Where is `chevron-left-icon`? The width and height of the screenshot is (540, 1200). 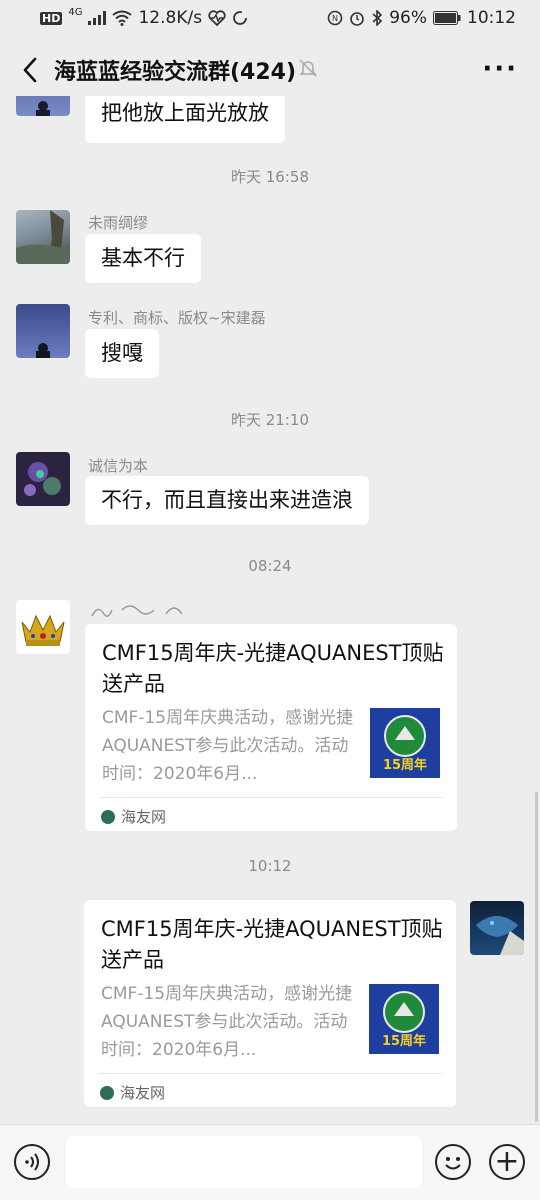 chevron-left-icon is located at coordinates (30, 70).